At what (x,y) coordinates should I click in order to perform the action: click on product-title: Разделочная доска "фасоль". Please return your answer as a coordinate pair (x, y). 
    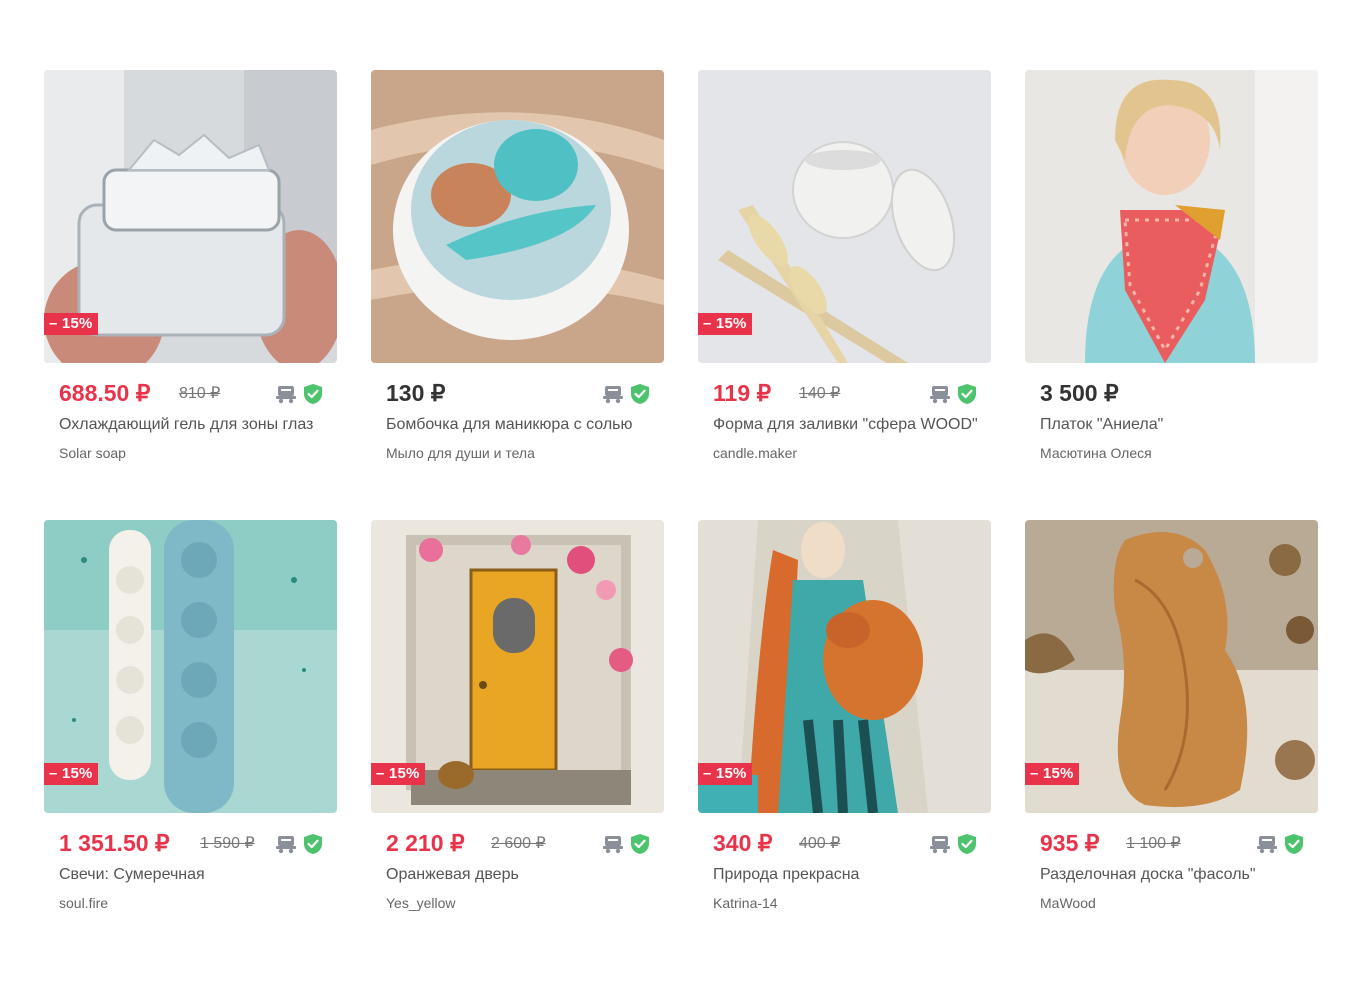
    Looking at the image, I should click on (1174, 875).